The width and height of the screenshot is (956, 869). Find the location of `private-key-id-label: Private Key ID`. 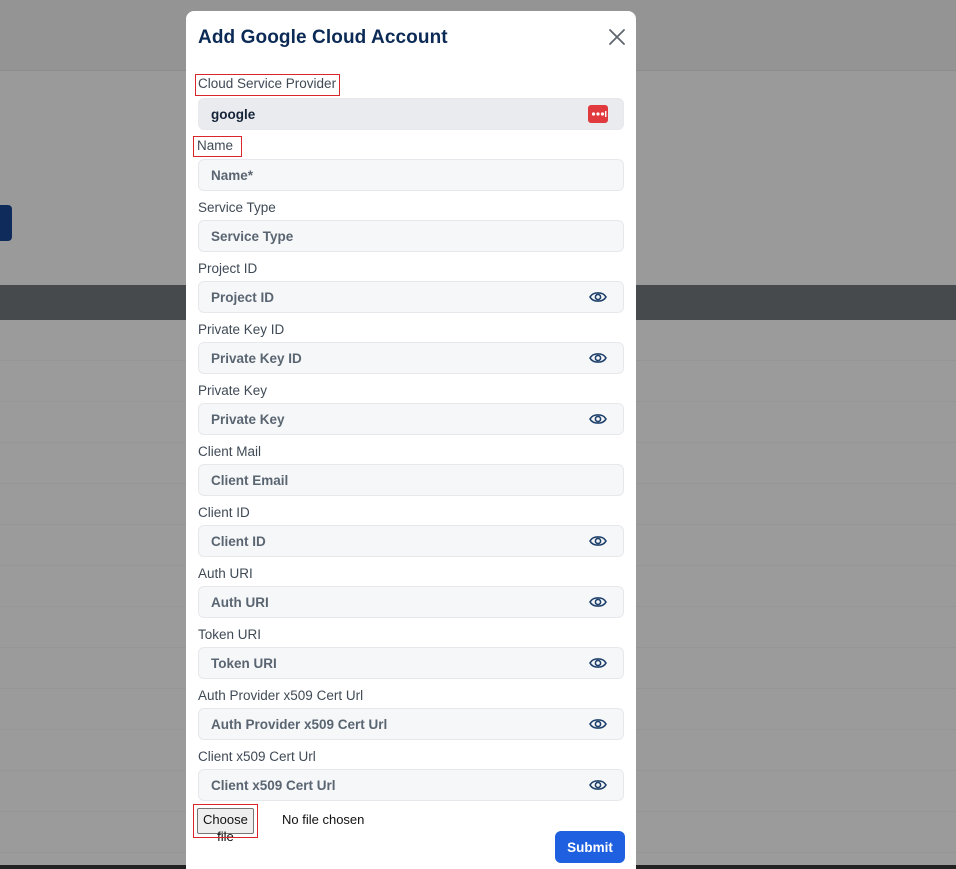

private-key-id-label: Private Key ID is located at coordinates (241, 329).